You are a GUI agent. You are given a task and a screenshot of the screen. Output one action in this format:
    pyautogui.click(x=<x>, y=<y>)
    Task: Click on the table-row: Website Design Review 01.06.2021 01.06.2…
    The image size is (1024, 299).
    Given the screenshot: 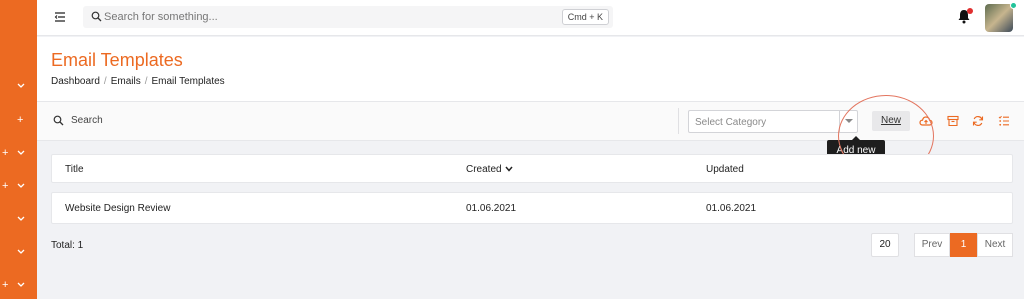 What is the action you would take?
    pyautogui.click(x=532, y=208)
    